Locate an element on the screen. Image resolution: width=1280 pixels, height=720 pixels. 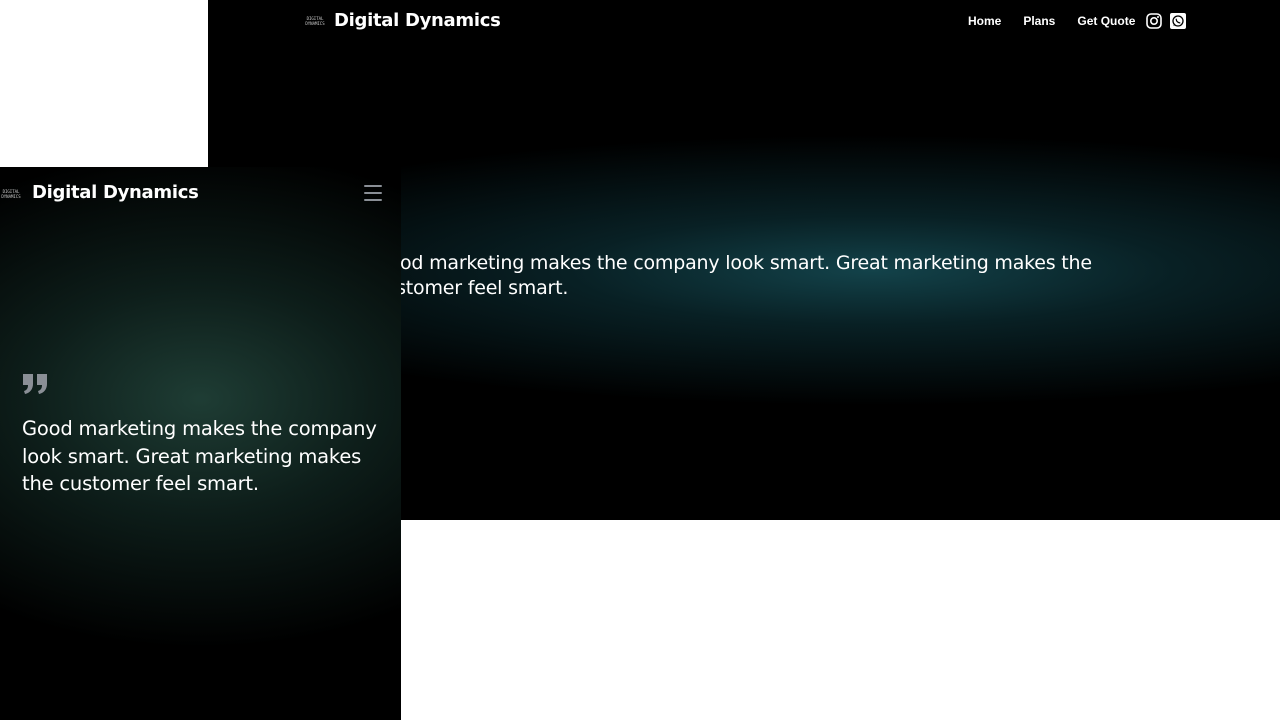
mobile-brand-logo: DIGITAL DYNAMICS is located at coordinates (11, 194).